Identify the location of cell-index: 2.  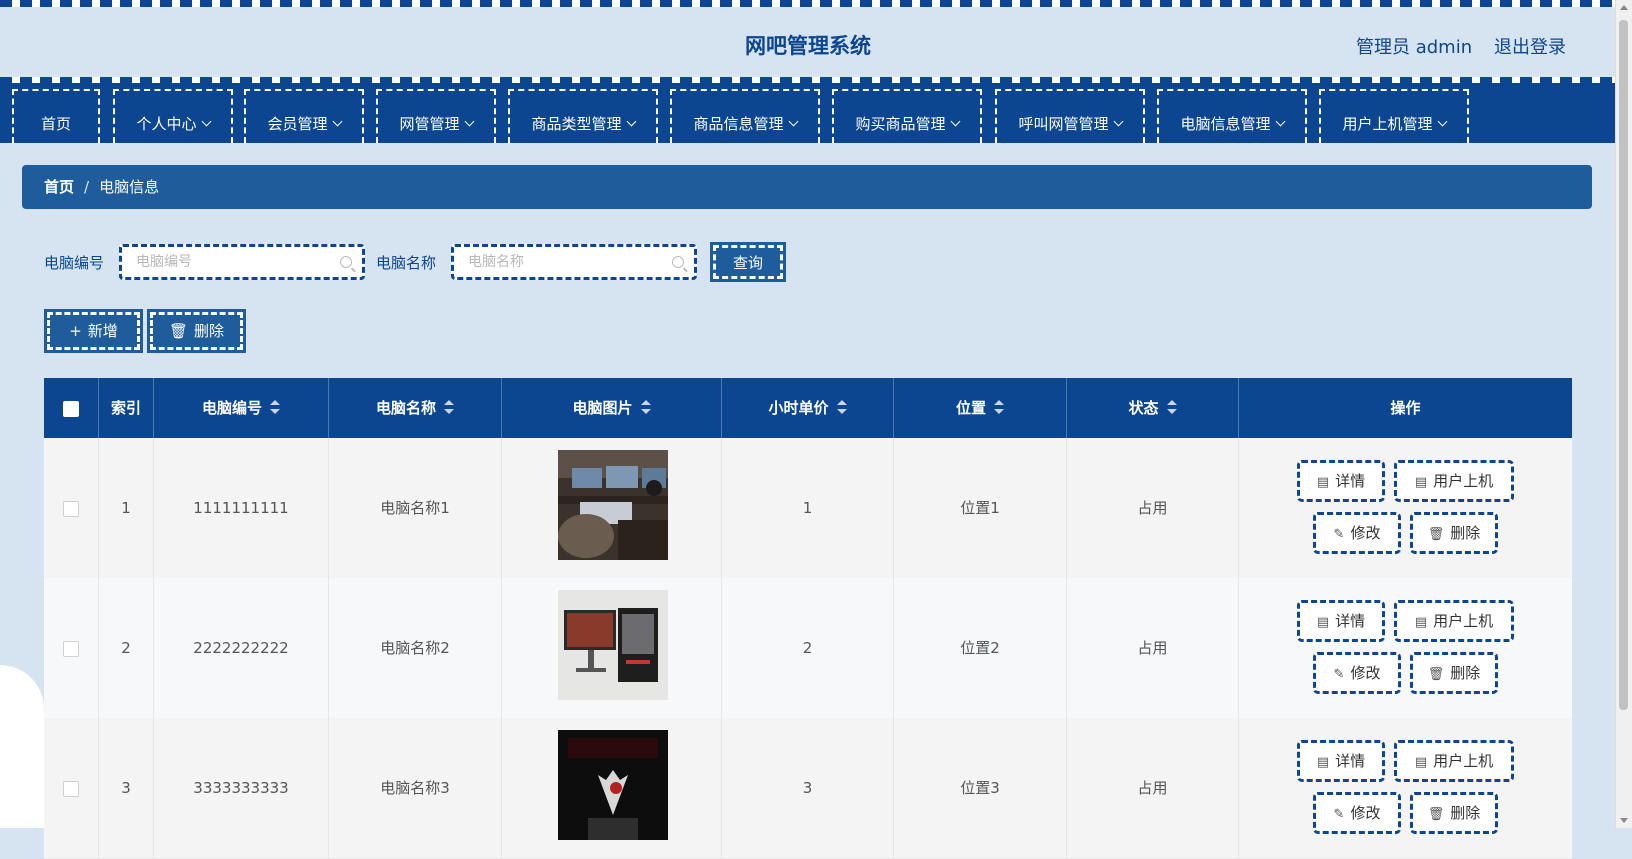
(126, 648).